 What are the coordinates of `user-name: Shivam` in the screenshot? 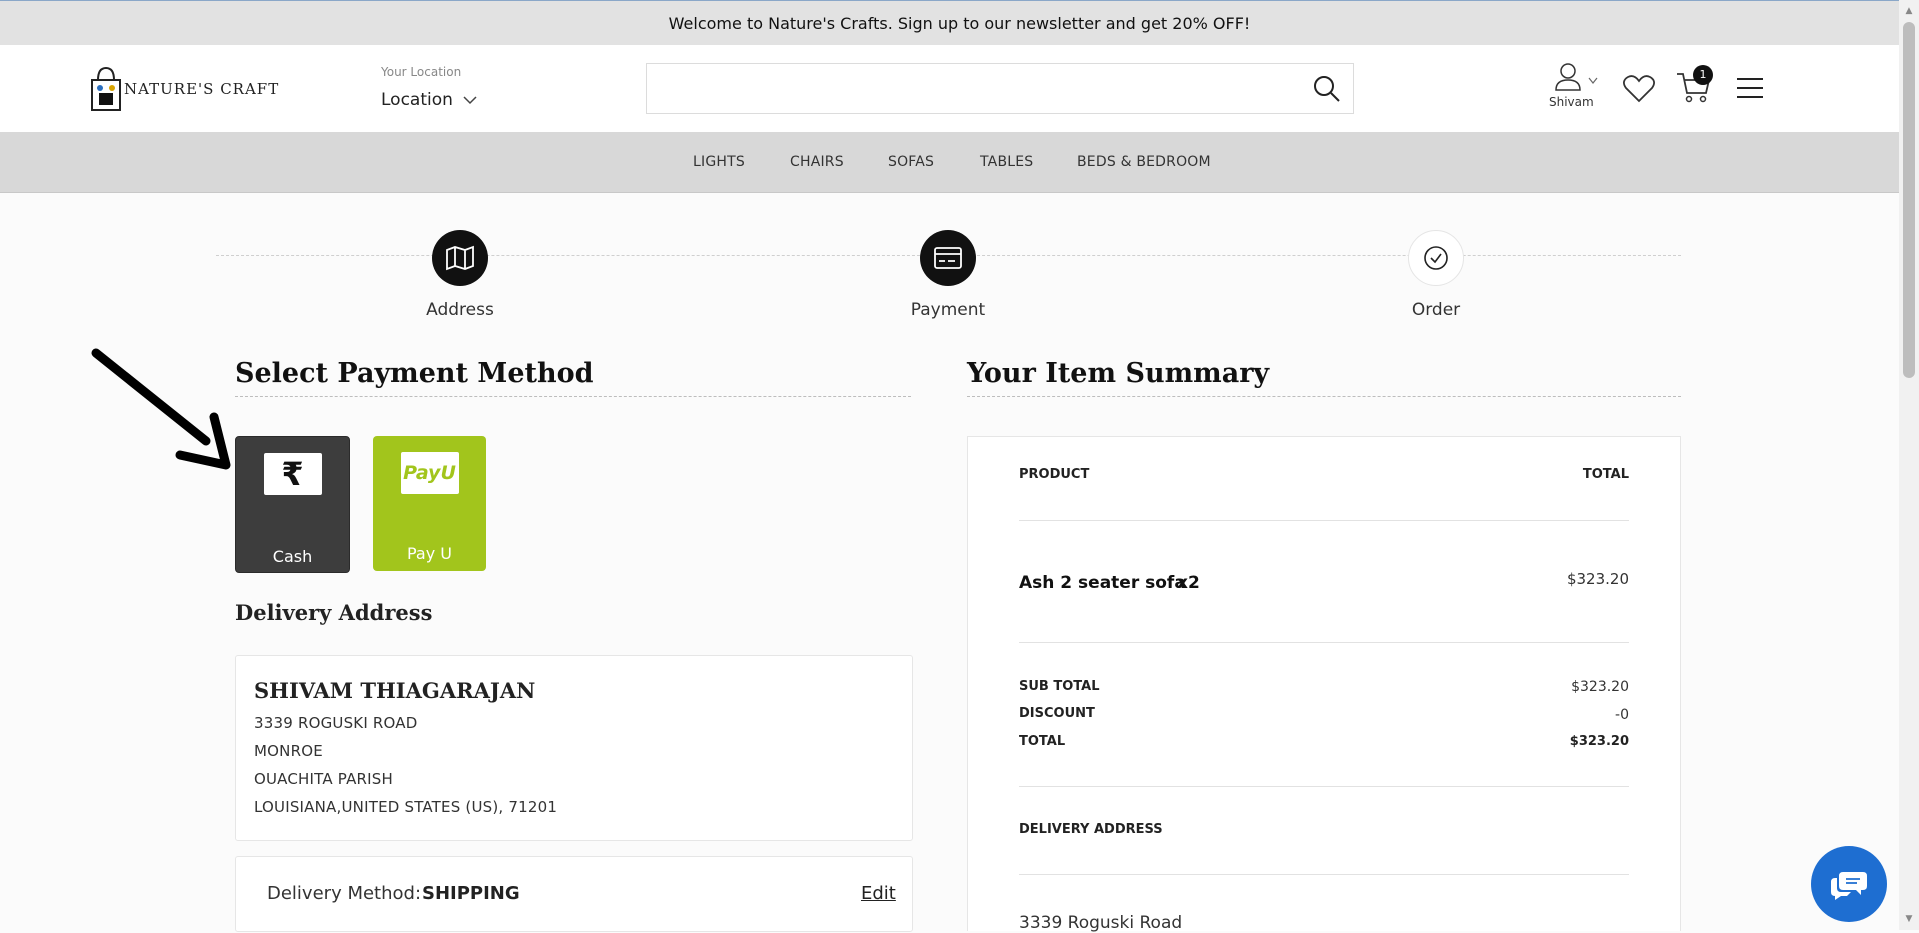 It's located at (1571, 102).